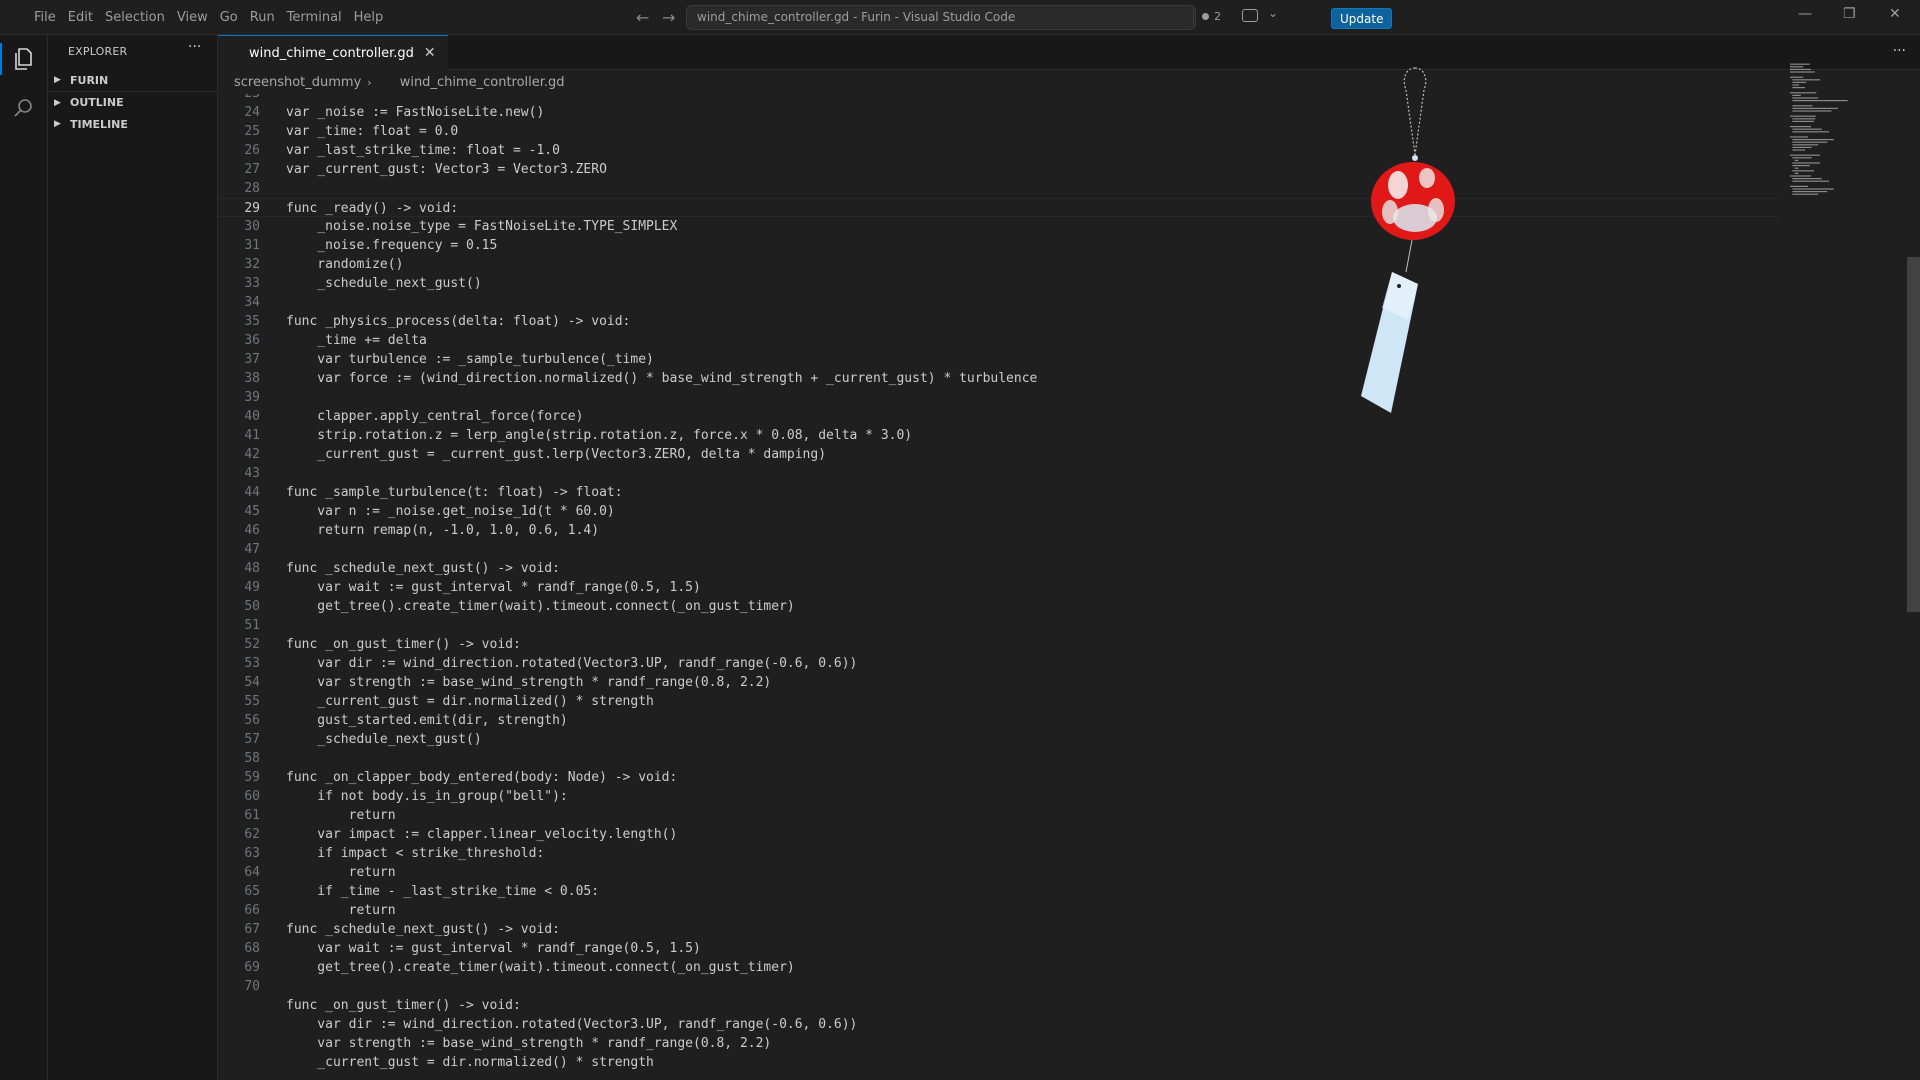 This screenshot has height=1080, width=1920. I want to click on update-button: Update, so click(1362, 18).